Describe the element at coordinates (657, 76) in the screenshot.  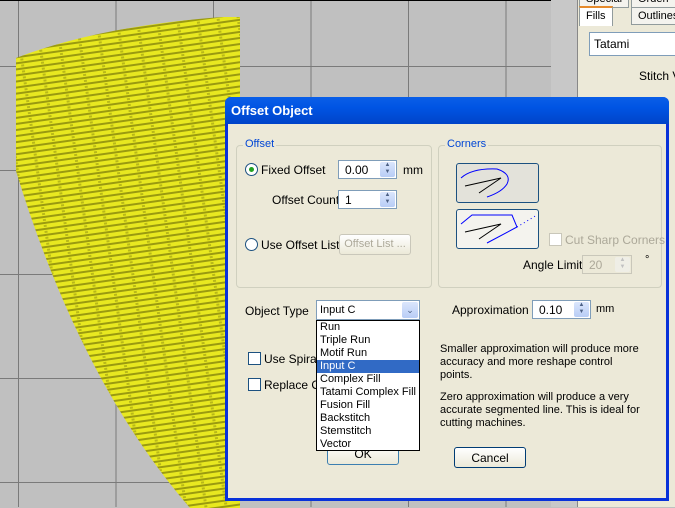
I see `stitch-label: Stitch V` at that location.